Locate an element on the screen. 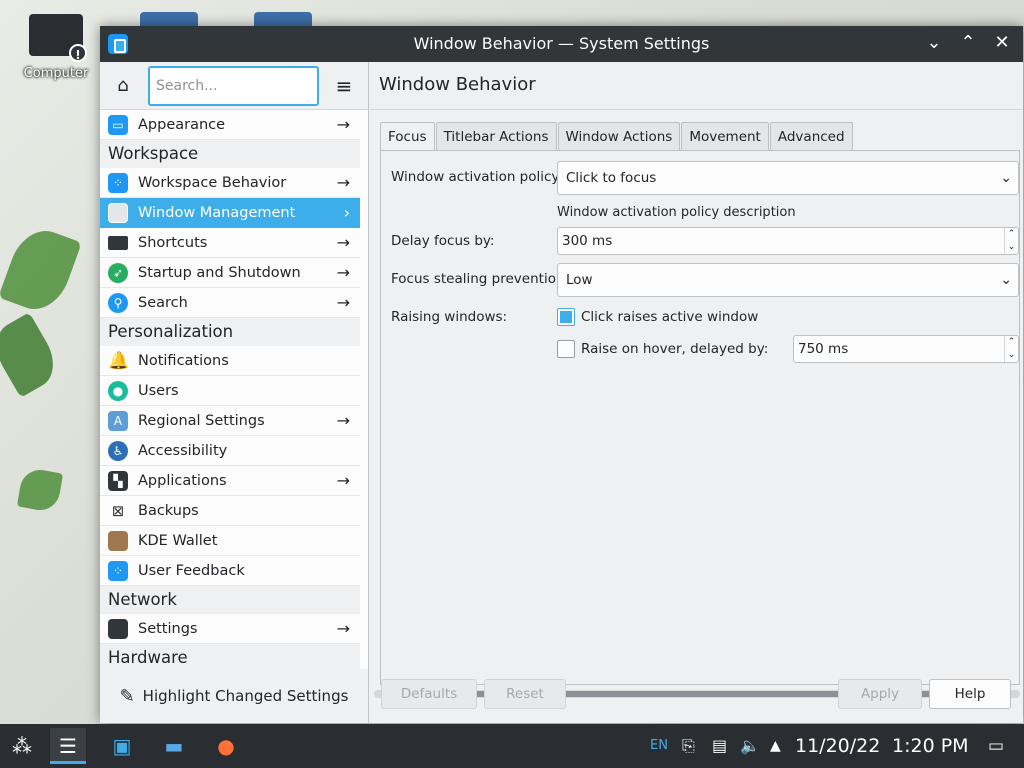  time-display: 1:20 PM is located at coordinates (930, 746).